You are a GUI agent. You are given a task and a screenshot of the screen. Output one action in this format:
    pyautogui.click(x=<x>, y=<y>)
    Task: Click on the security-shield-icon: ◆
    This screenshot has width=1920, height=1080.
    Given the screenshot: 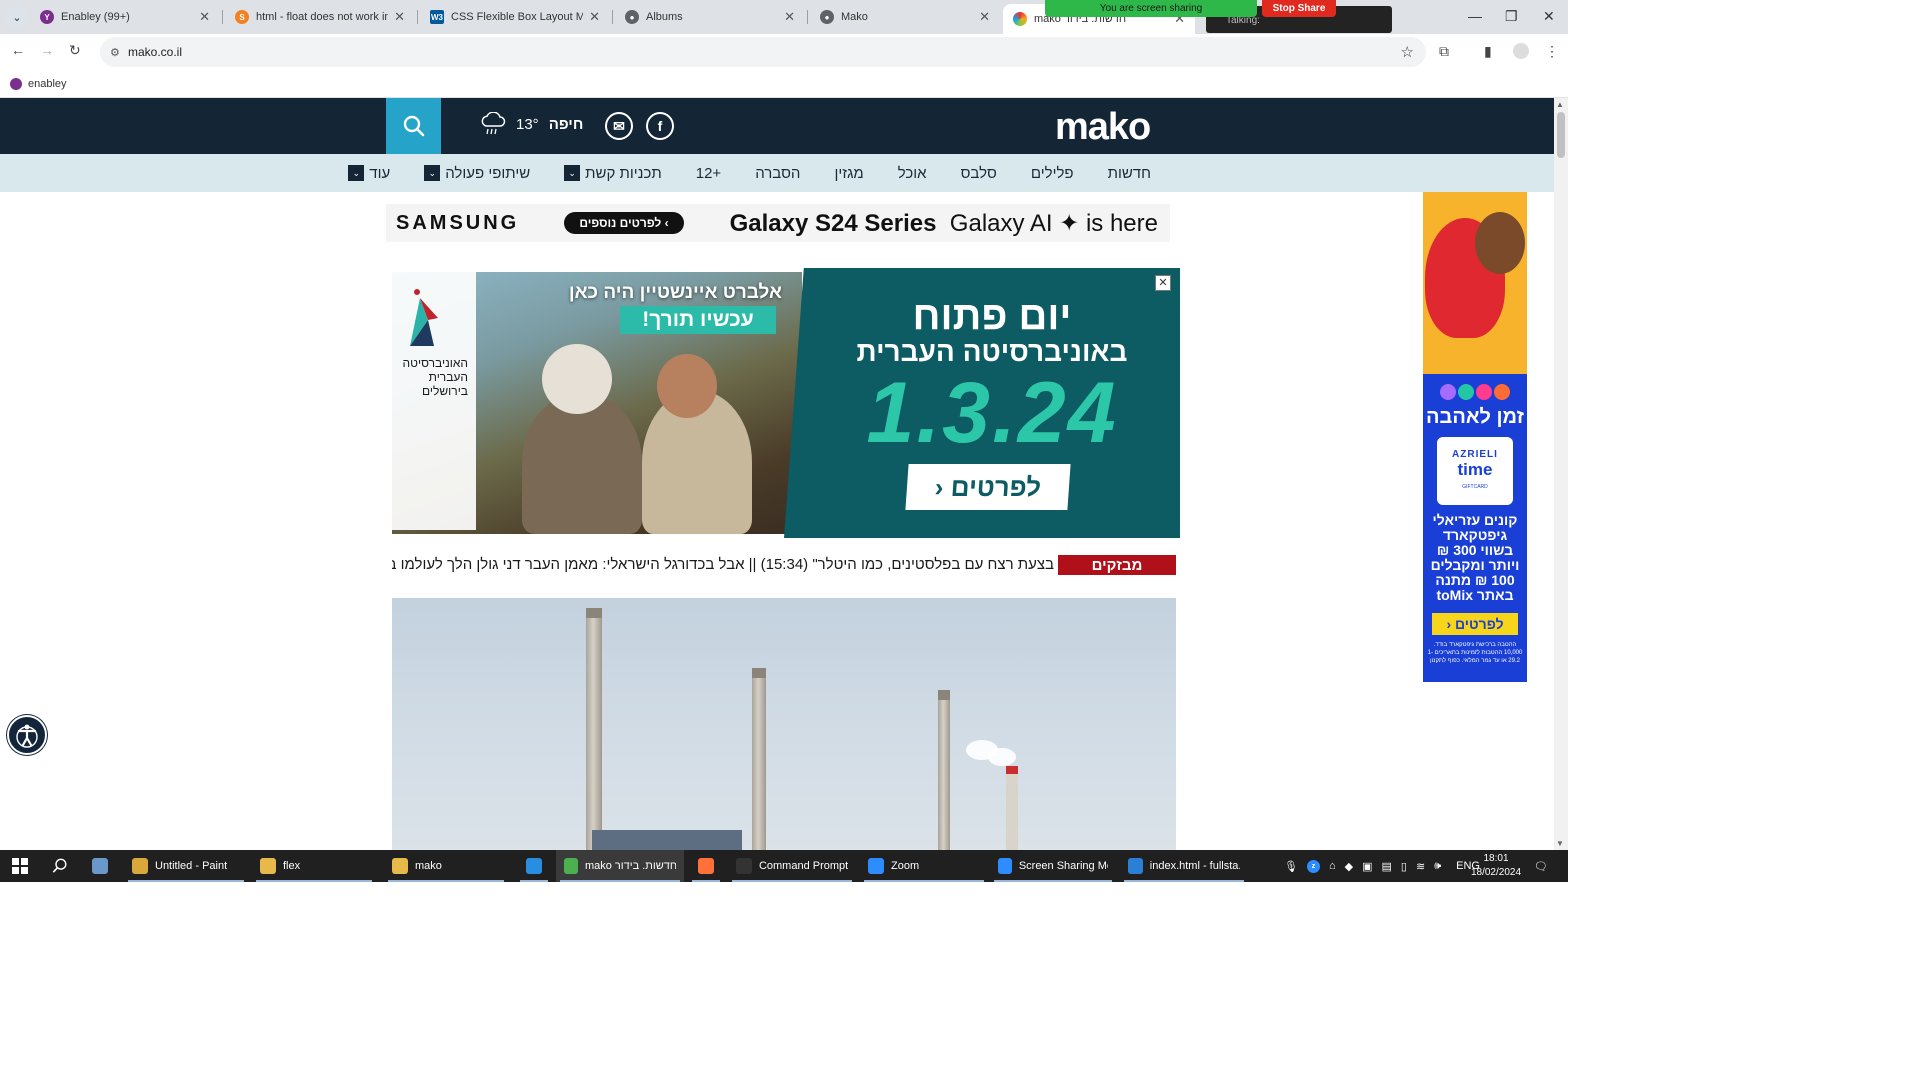 What is the action you would take?
    pyautogui.click(x=1349, y=866)
    